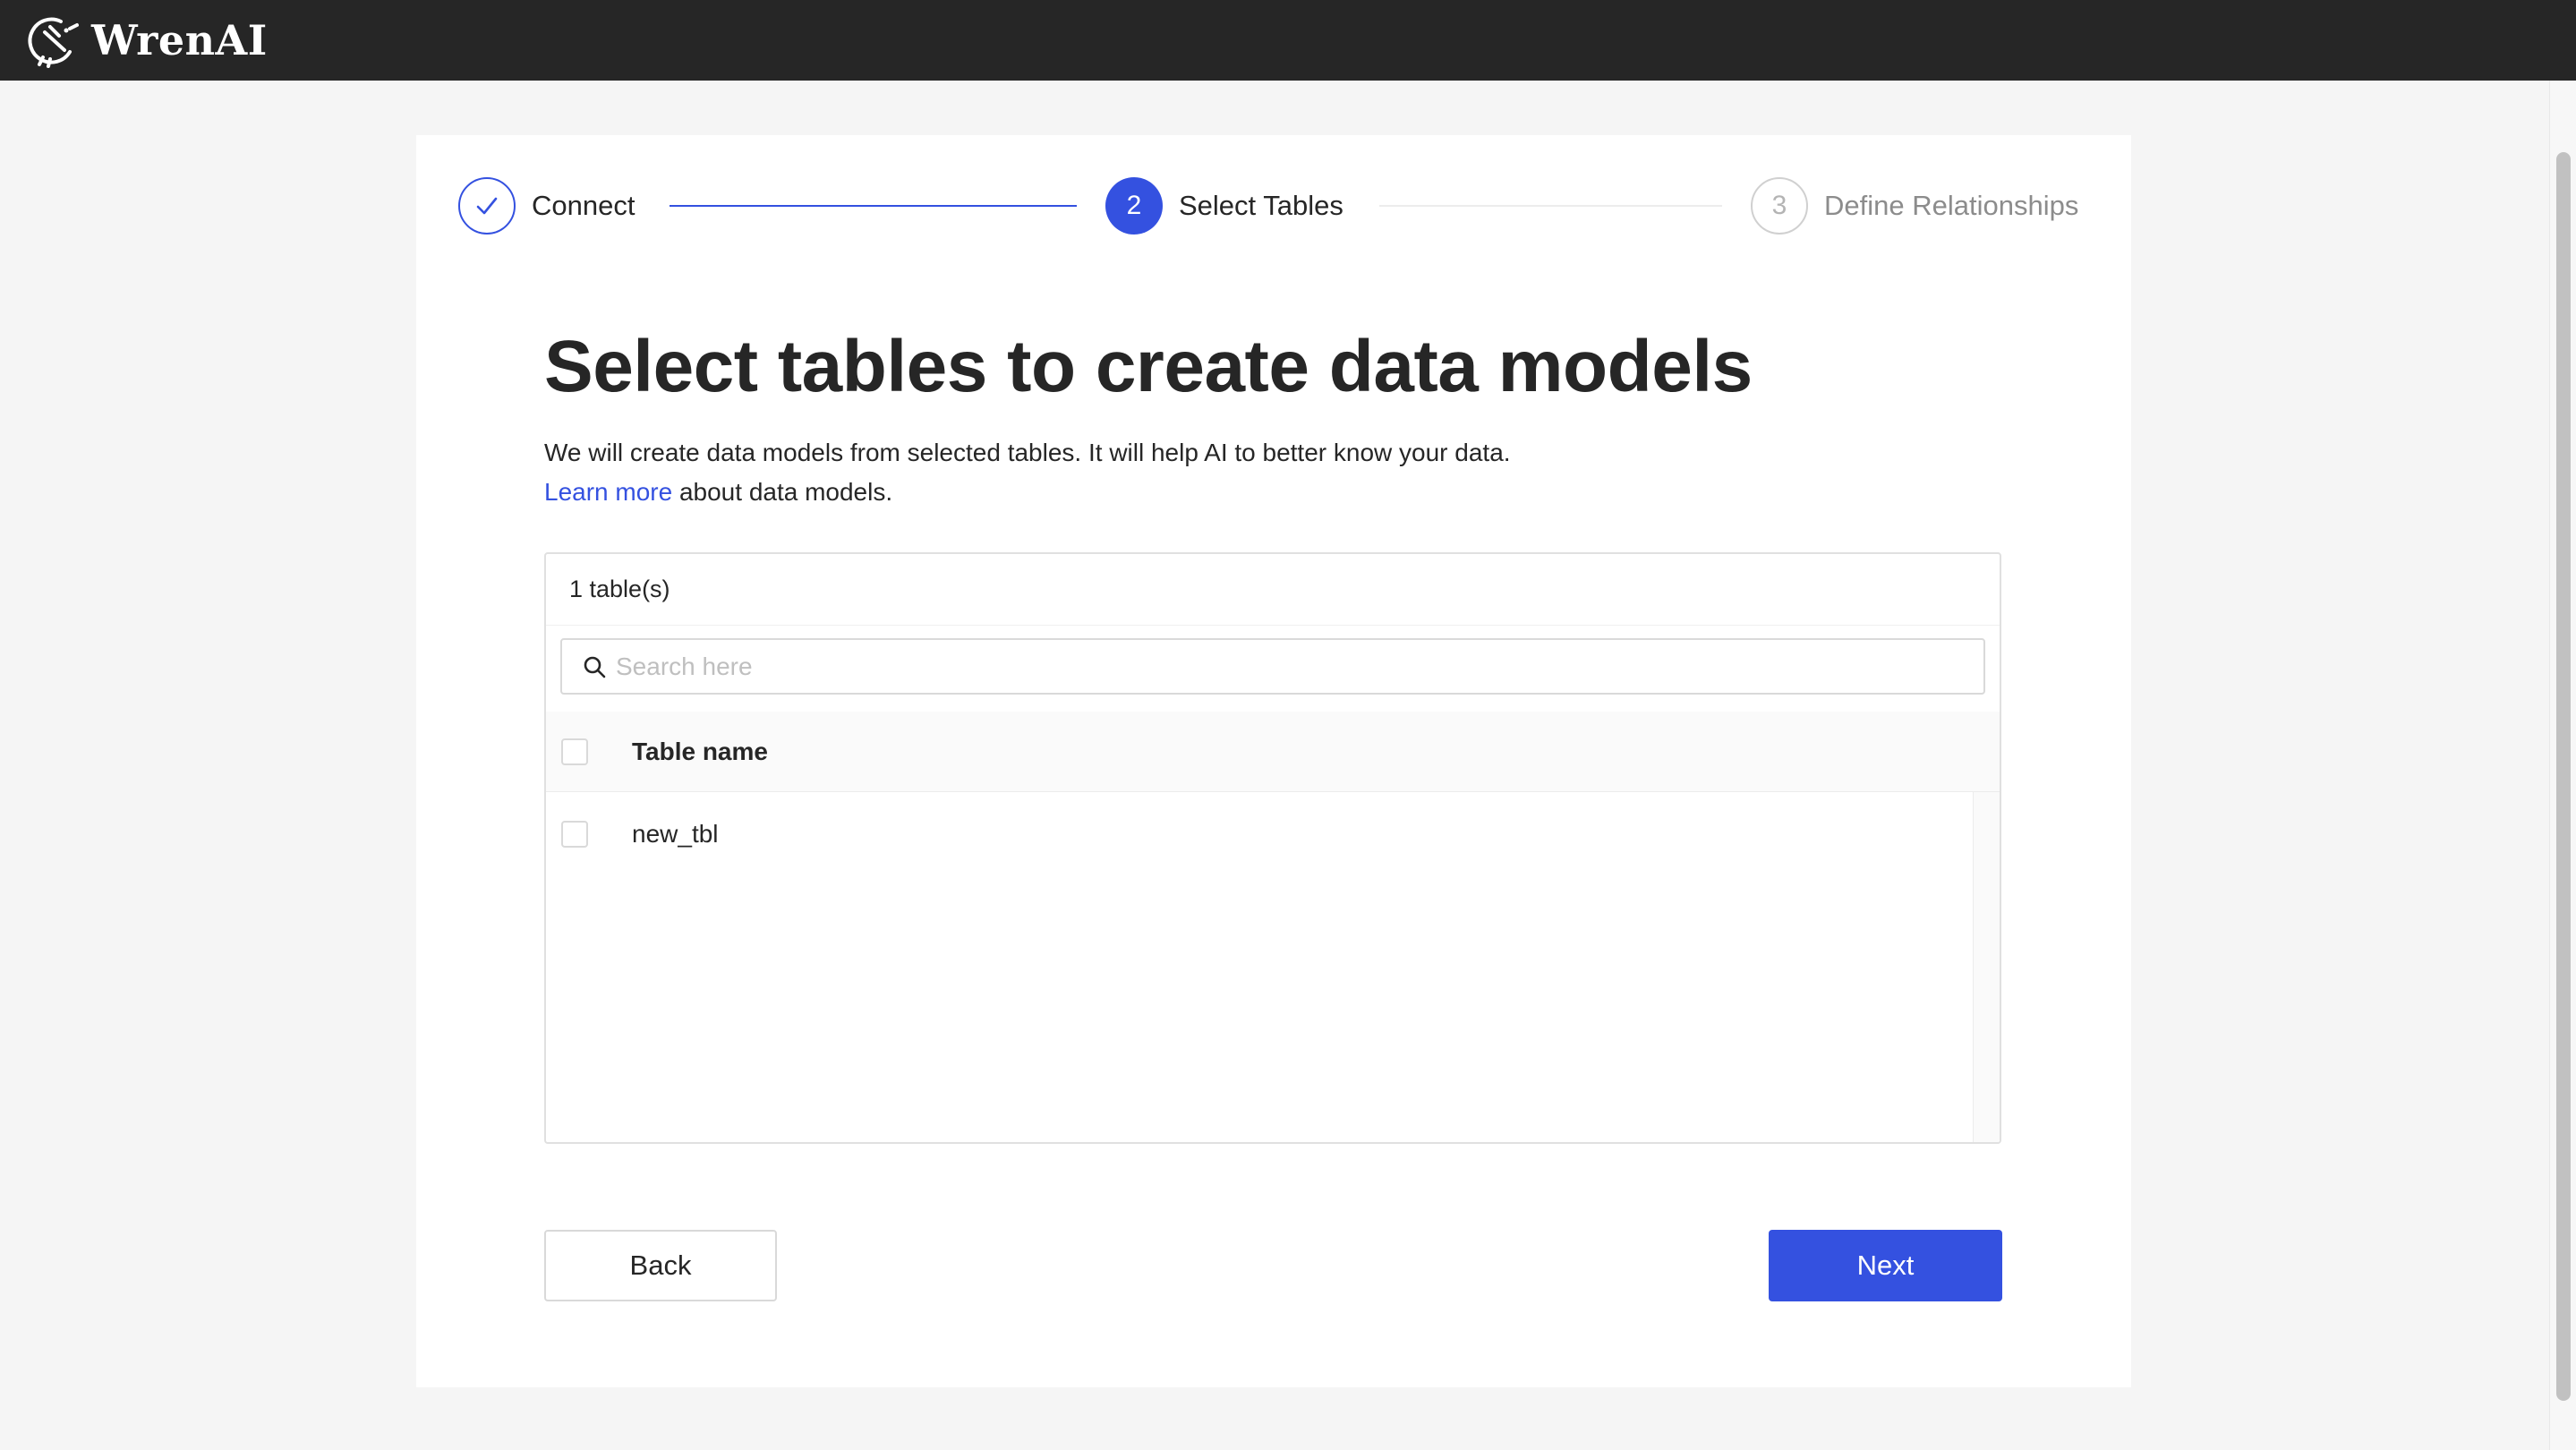 The height and width of the screenshot is (1450, 2576). What do you see at coordinates (782, 492) in the screenshot?
I see `description-line-2-rest: about data models.` at bounding box center [782, 492].